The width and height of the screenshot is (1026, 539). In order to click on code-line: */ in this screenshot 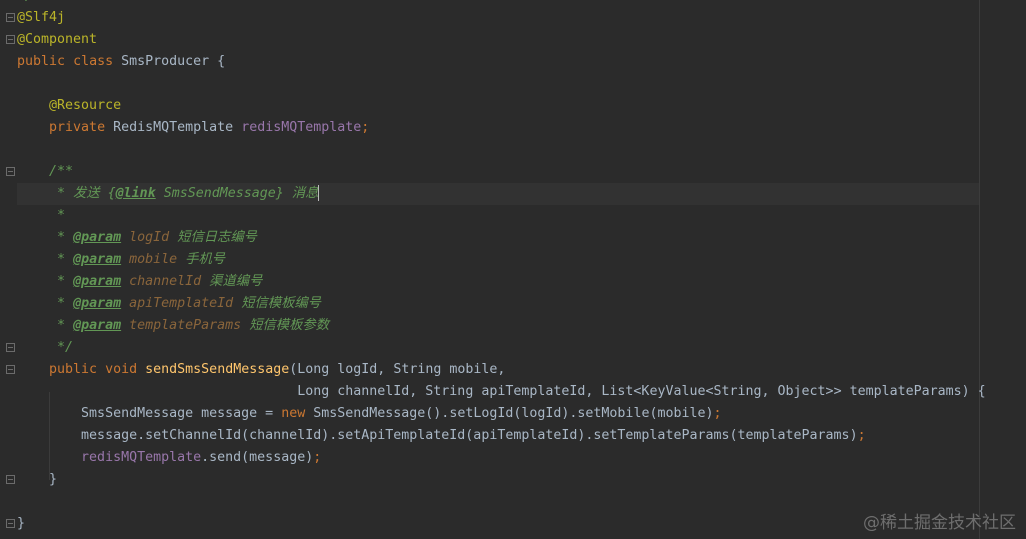, I will do `click(45, 348)`.